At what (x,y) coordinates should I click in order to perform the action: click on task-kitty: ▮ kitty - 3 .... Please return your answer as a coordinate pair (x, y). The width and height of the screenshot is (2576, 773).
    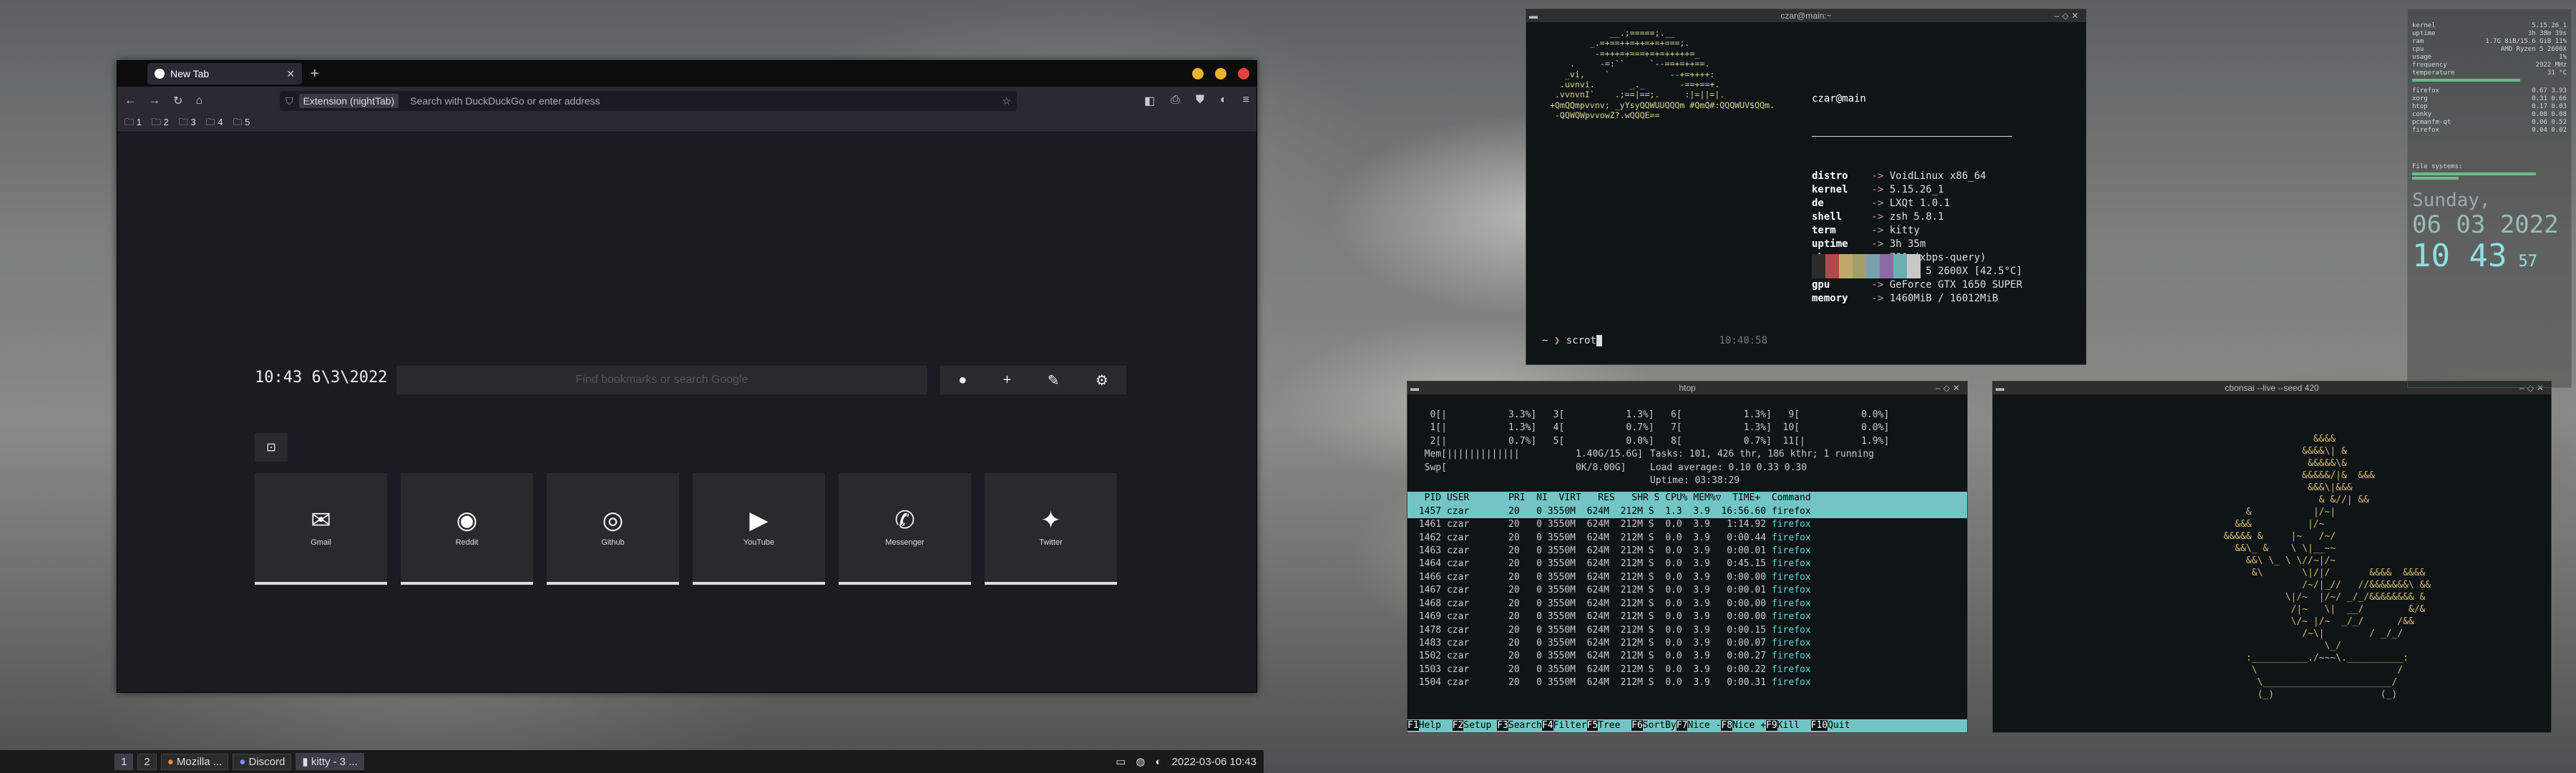
    Looking at the image, I should click on (330, 761).